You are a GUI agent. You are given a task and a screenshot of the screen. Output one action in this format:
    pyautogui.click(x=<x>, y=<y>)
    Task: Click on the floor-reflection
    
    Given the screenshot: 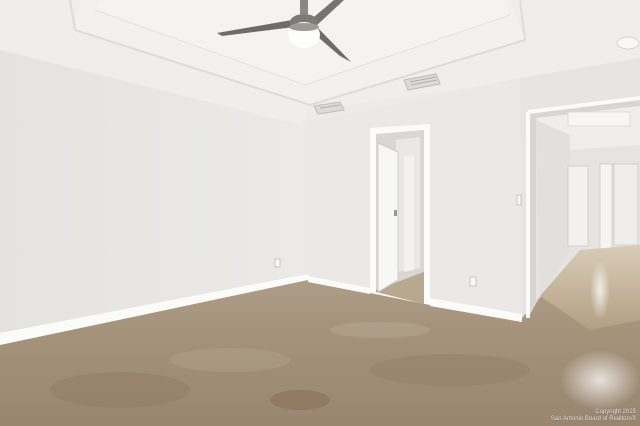 What is the action you would take?
    pyautogui.click(x=600, y=380)
    